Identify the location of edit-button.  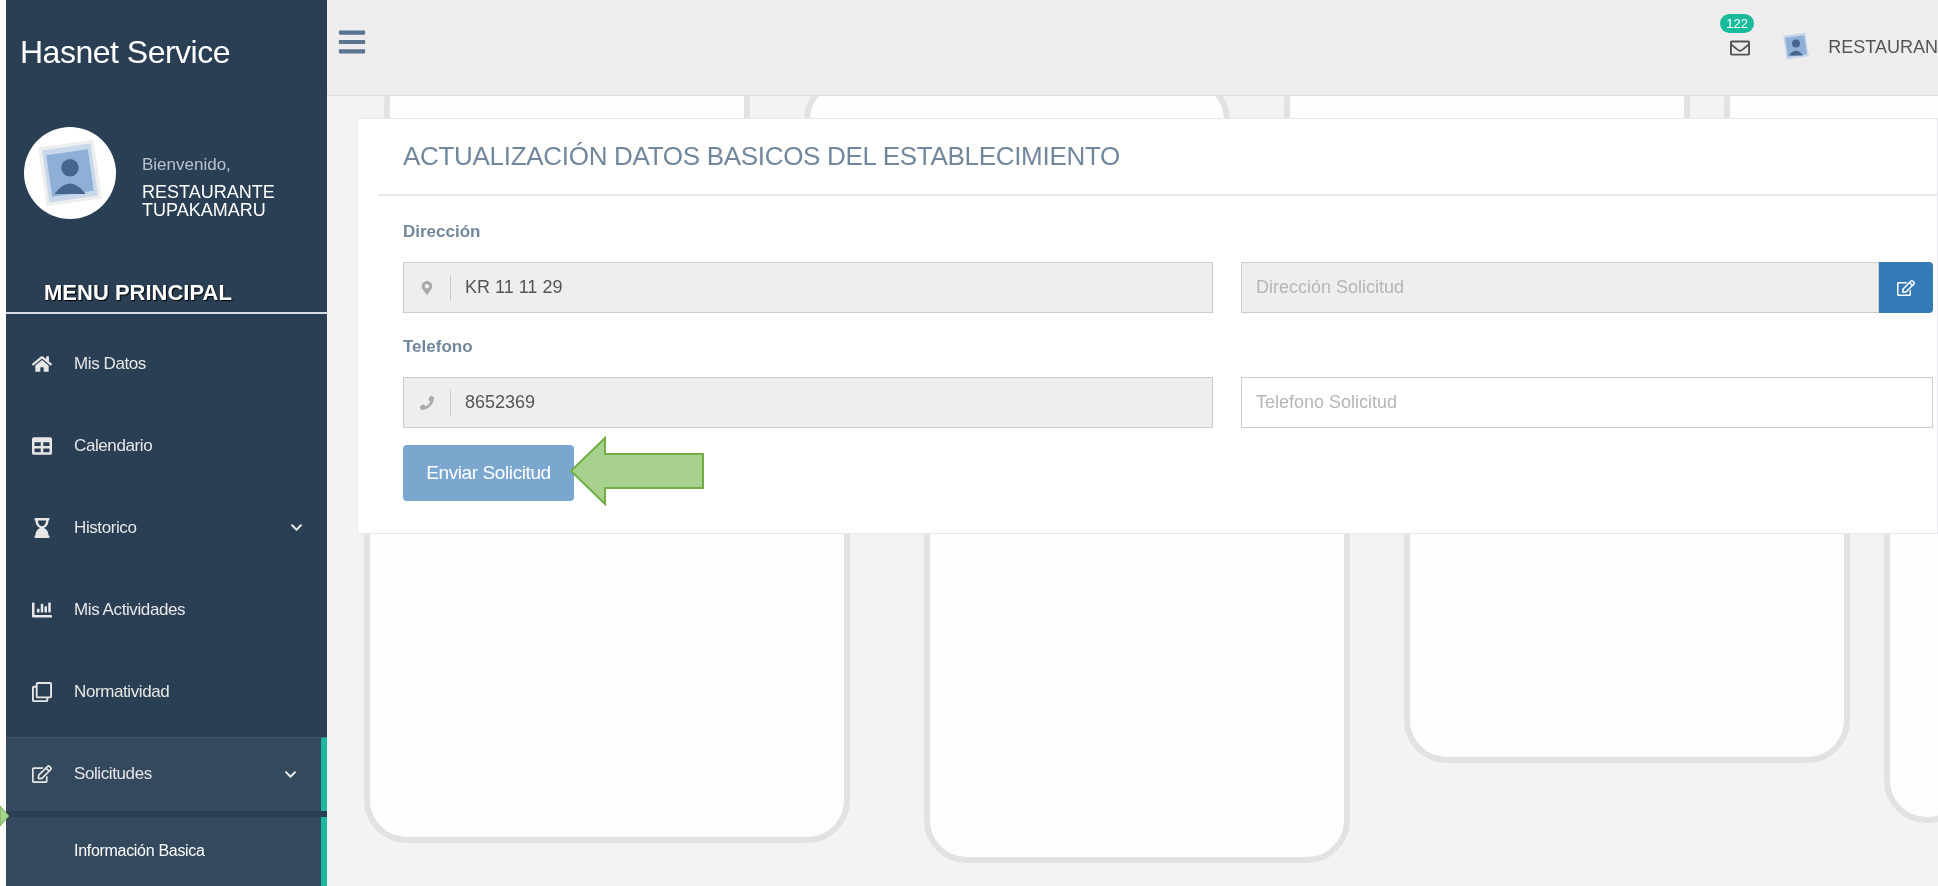
(1906, 287).